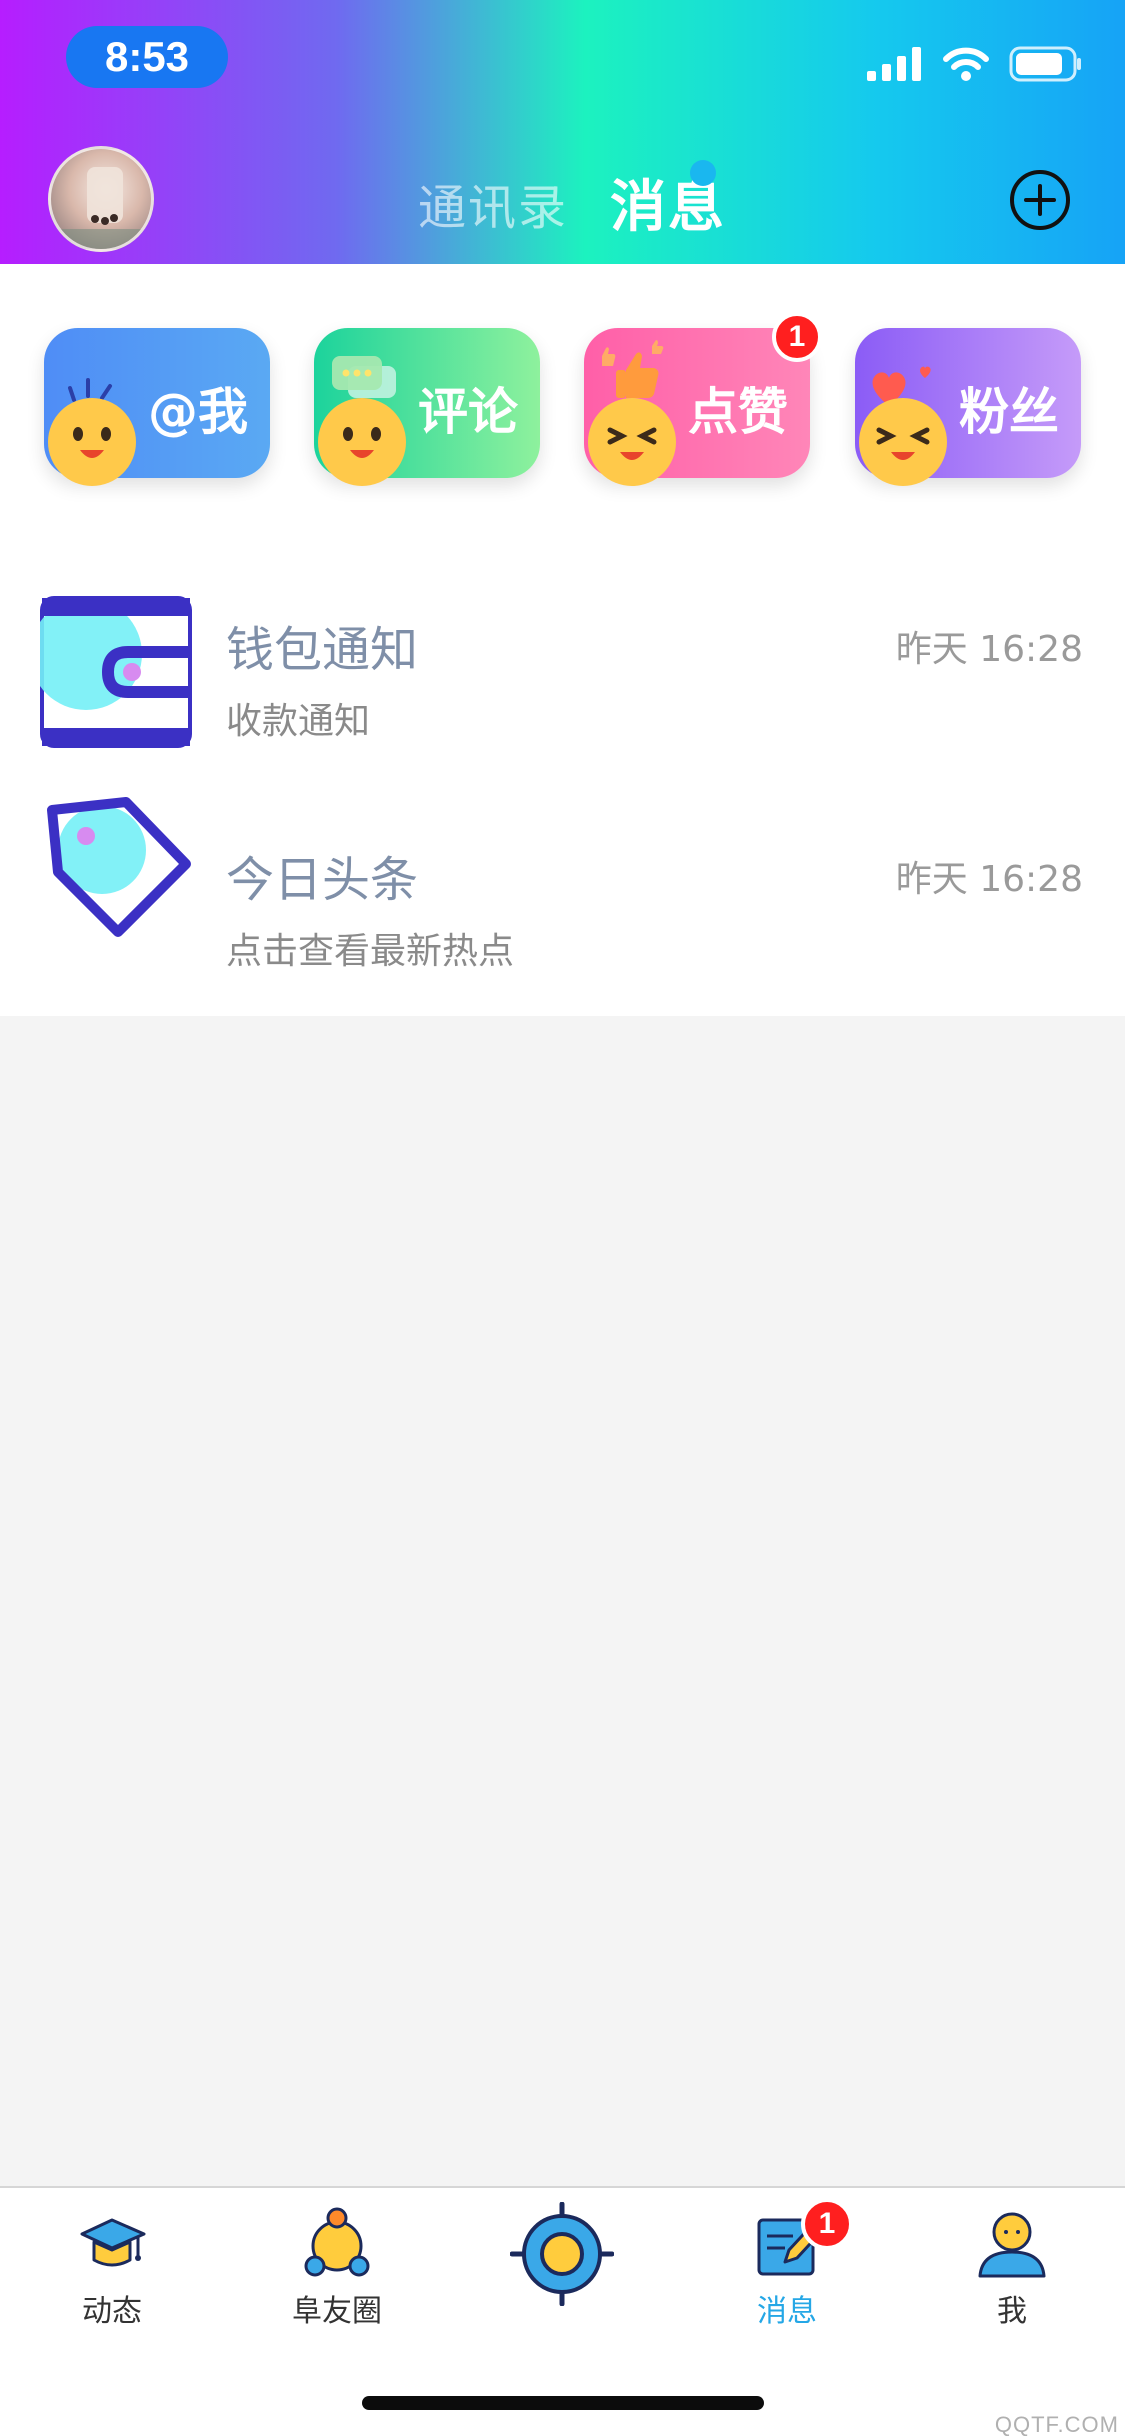 This screenshot has height=2436, width=1125. I want to click on tag-icon, so click(119, 867).